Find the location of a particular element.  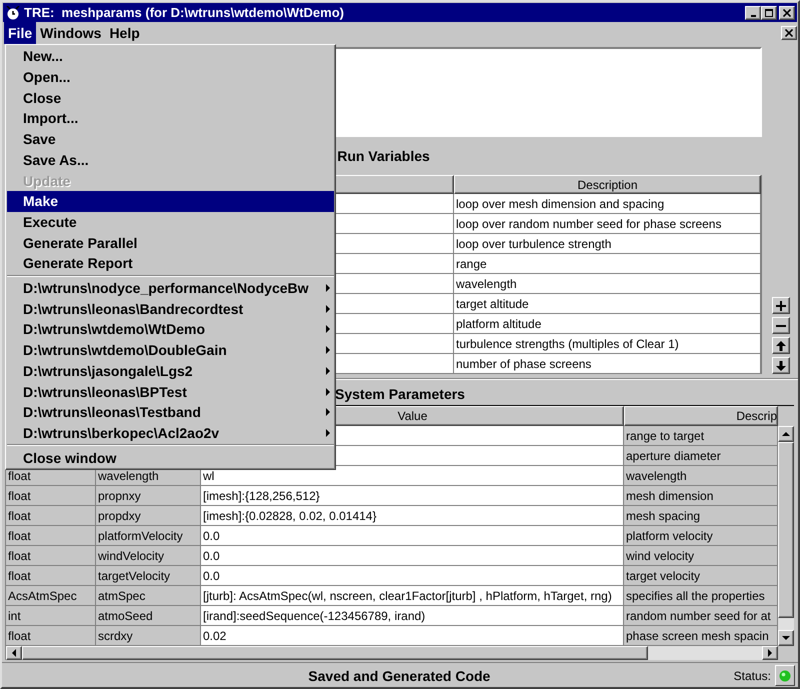

table-cell: random number seed for at is located at coordinates (701, 616).